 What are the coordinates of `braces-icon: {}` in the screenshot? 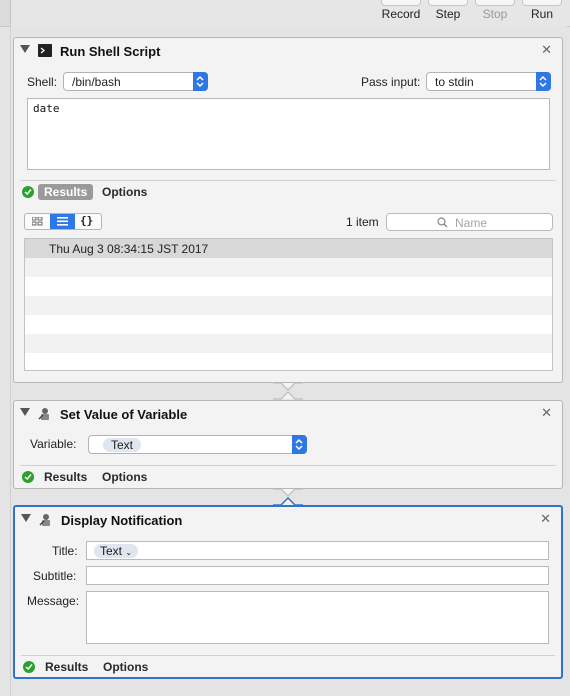 It's located at (87, 220).